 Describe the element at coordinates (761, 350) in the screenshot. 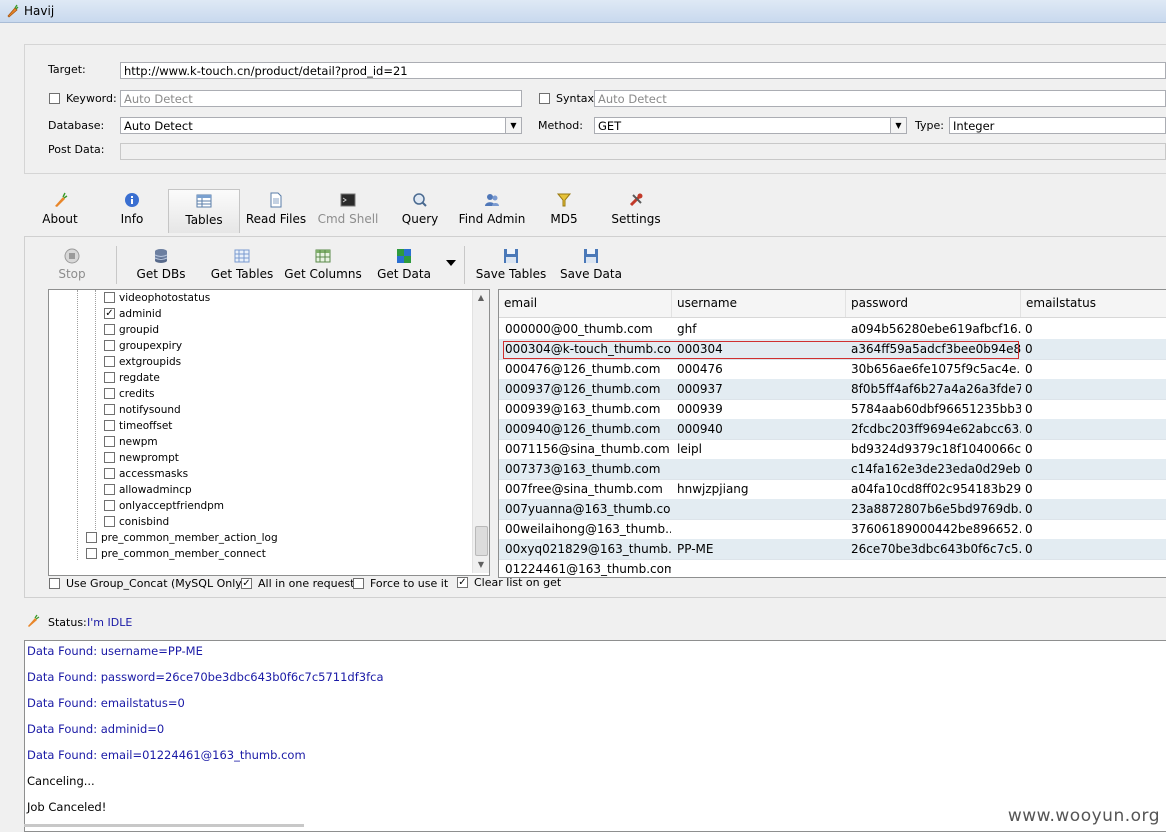

I see `row-highlight` at that location.